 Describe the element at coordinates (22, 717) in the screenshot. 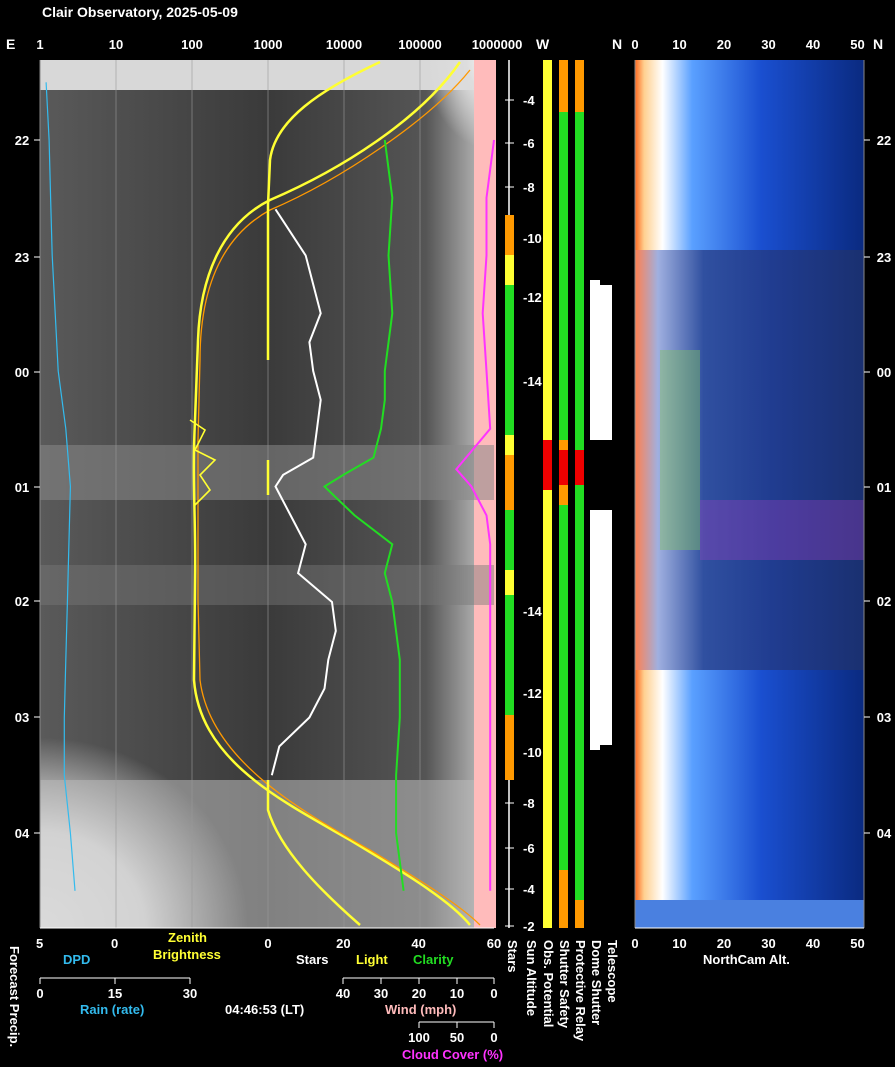

I see `time-tick-left: 03` at that location.